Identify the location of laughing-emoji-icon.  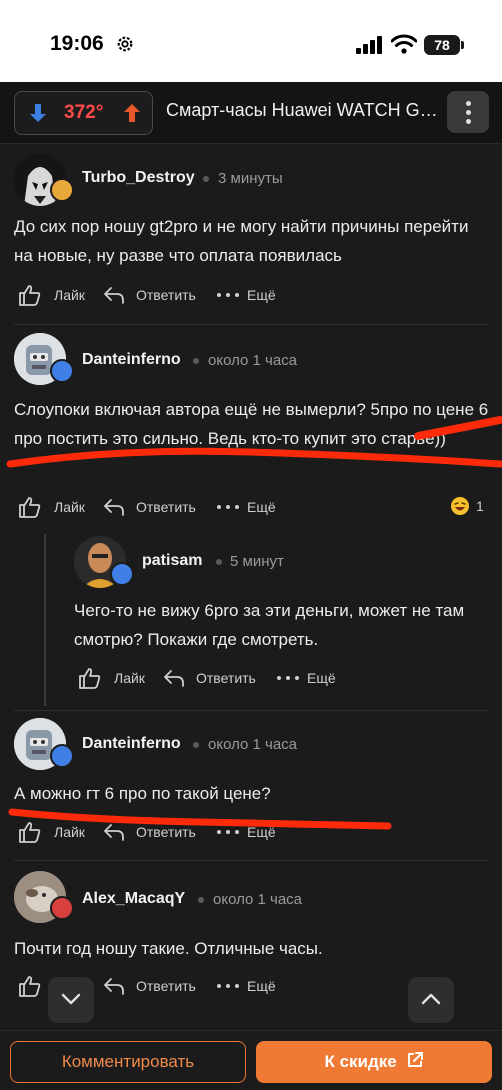
(460, 506).